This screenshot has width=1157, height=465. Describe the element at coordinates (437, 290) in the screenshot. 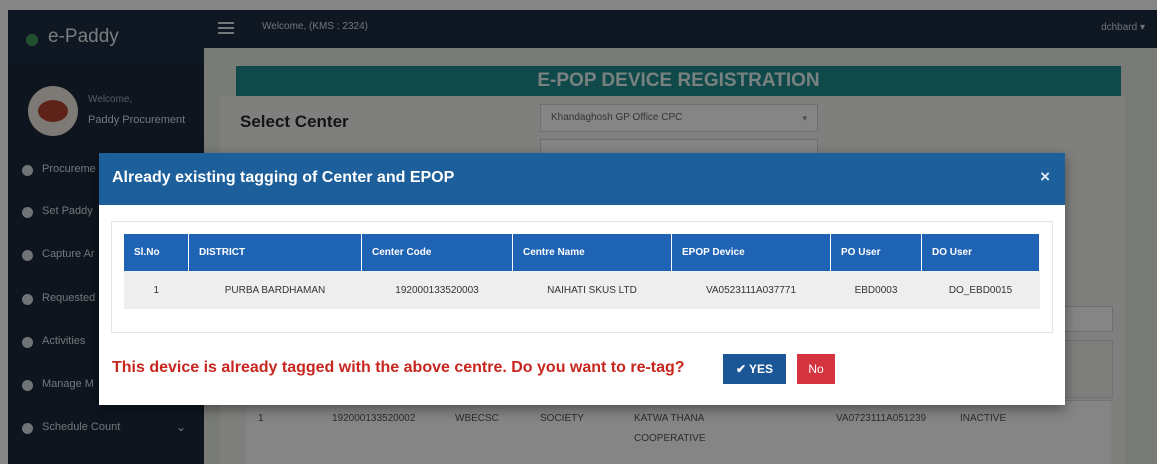

I see `table-cell: 192000133520003` at that location.